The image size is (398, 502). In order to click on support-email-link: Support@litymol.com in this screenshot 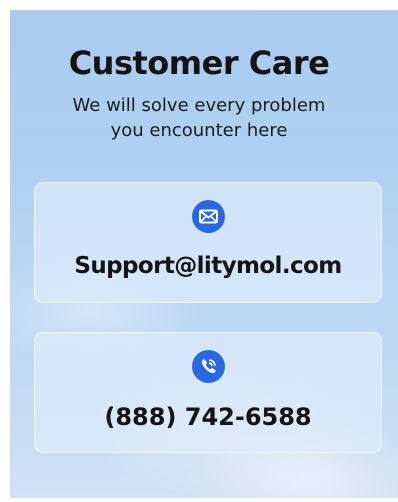, I will do `click(208, 266)`.